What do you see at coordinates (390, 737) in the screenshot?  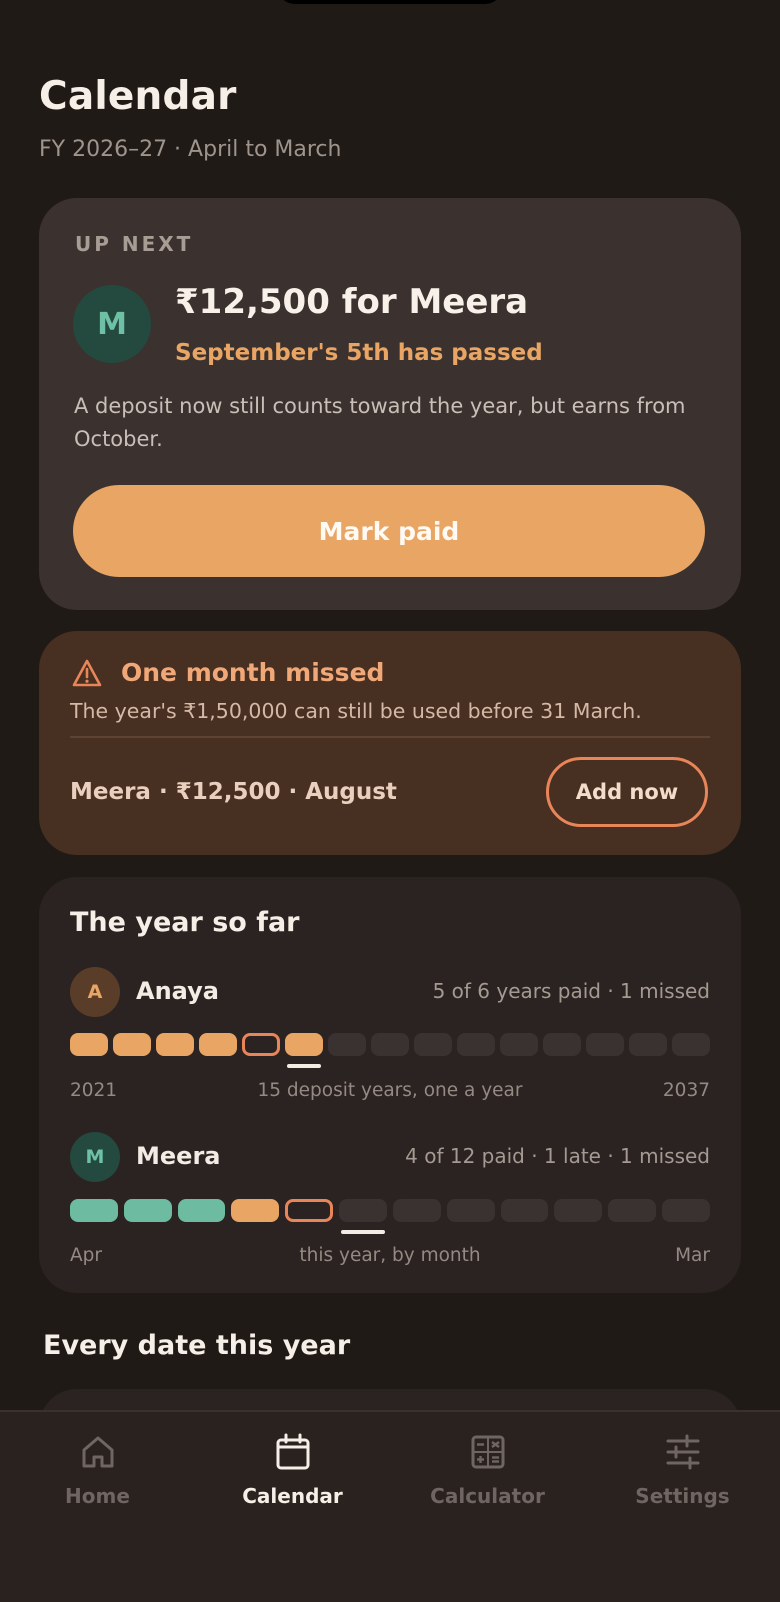 I see `divider` at bounding box center [390, 737].